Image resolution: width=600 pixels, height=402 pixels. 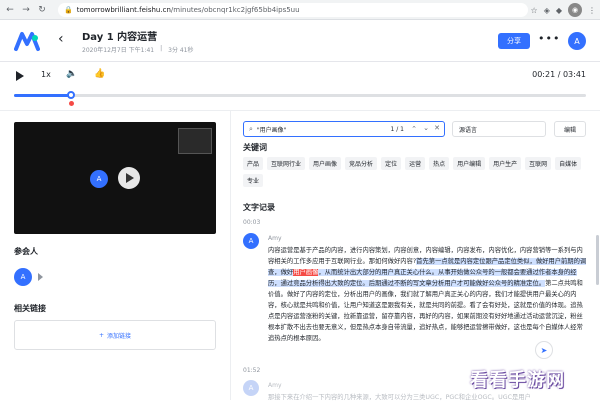 I want to click on transcript-title: 文字记录, so click(x=259, y=207).